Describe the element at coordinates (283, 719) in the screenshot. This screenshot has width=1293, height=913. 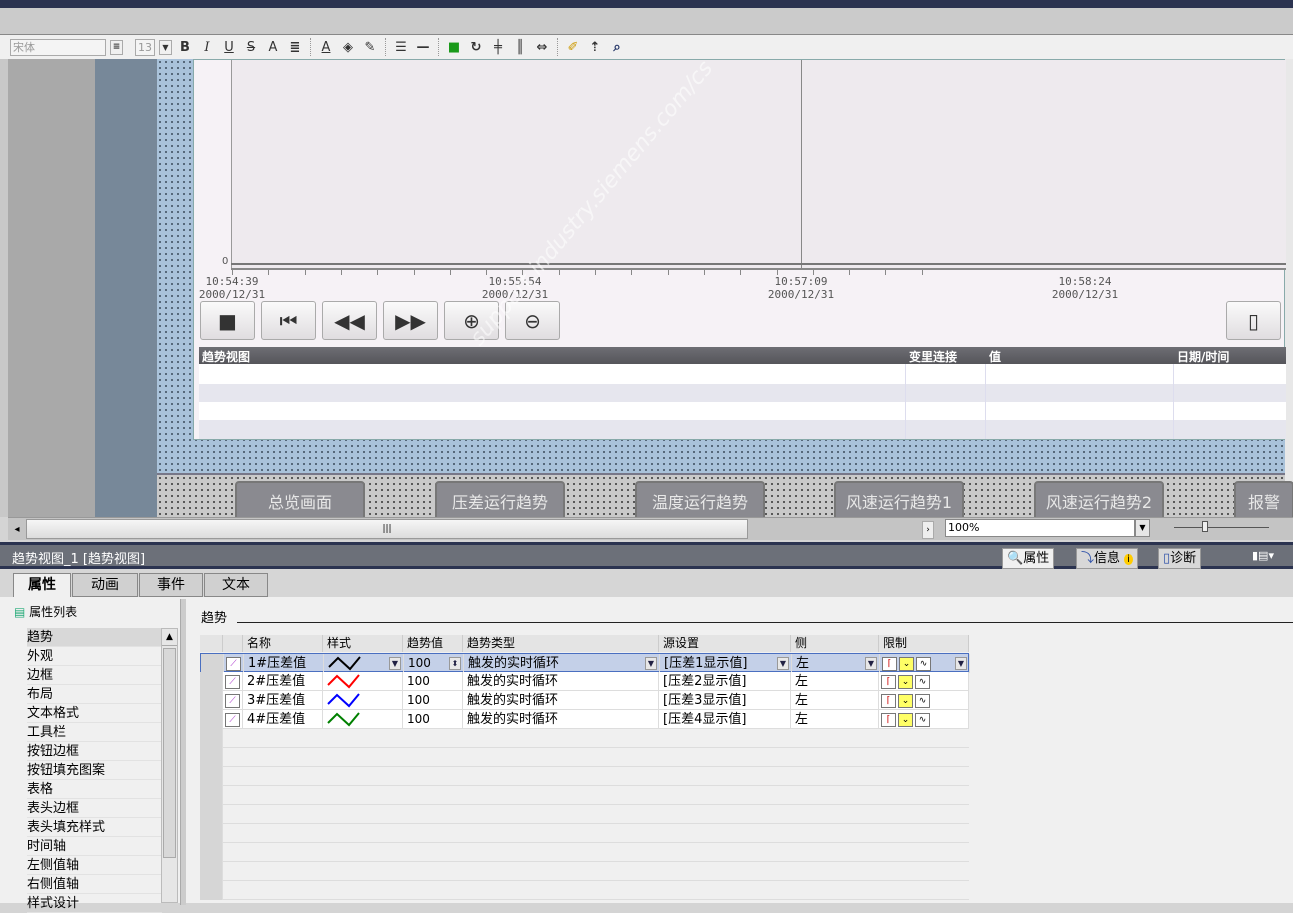
I see `trend-name: 4#压差值` at that location.